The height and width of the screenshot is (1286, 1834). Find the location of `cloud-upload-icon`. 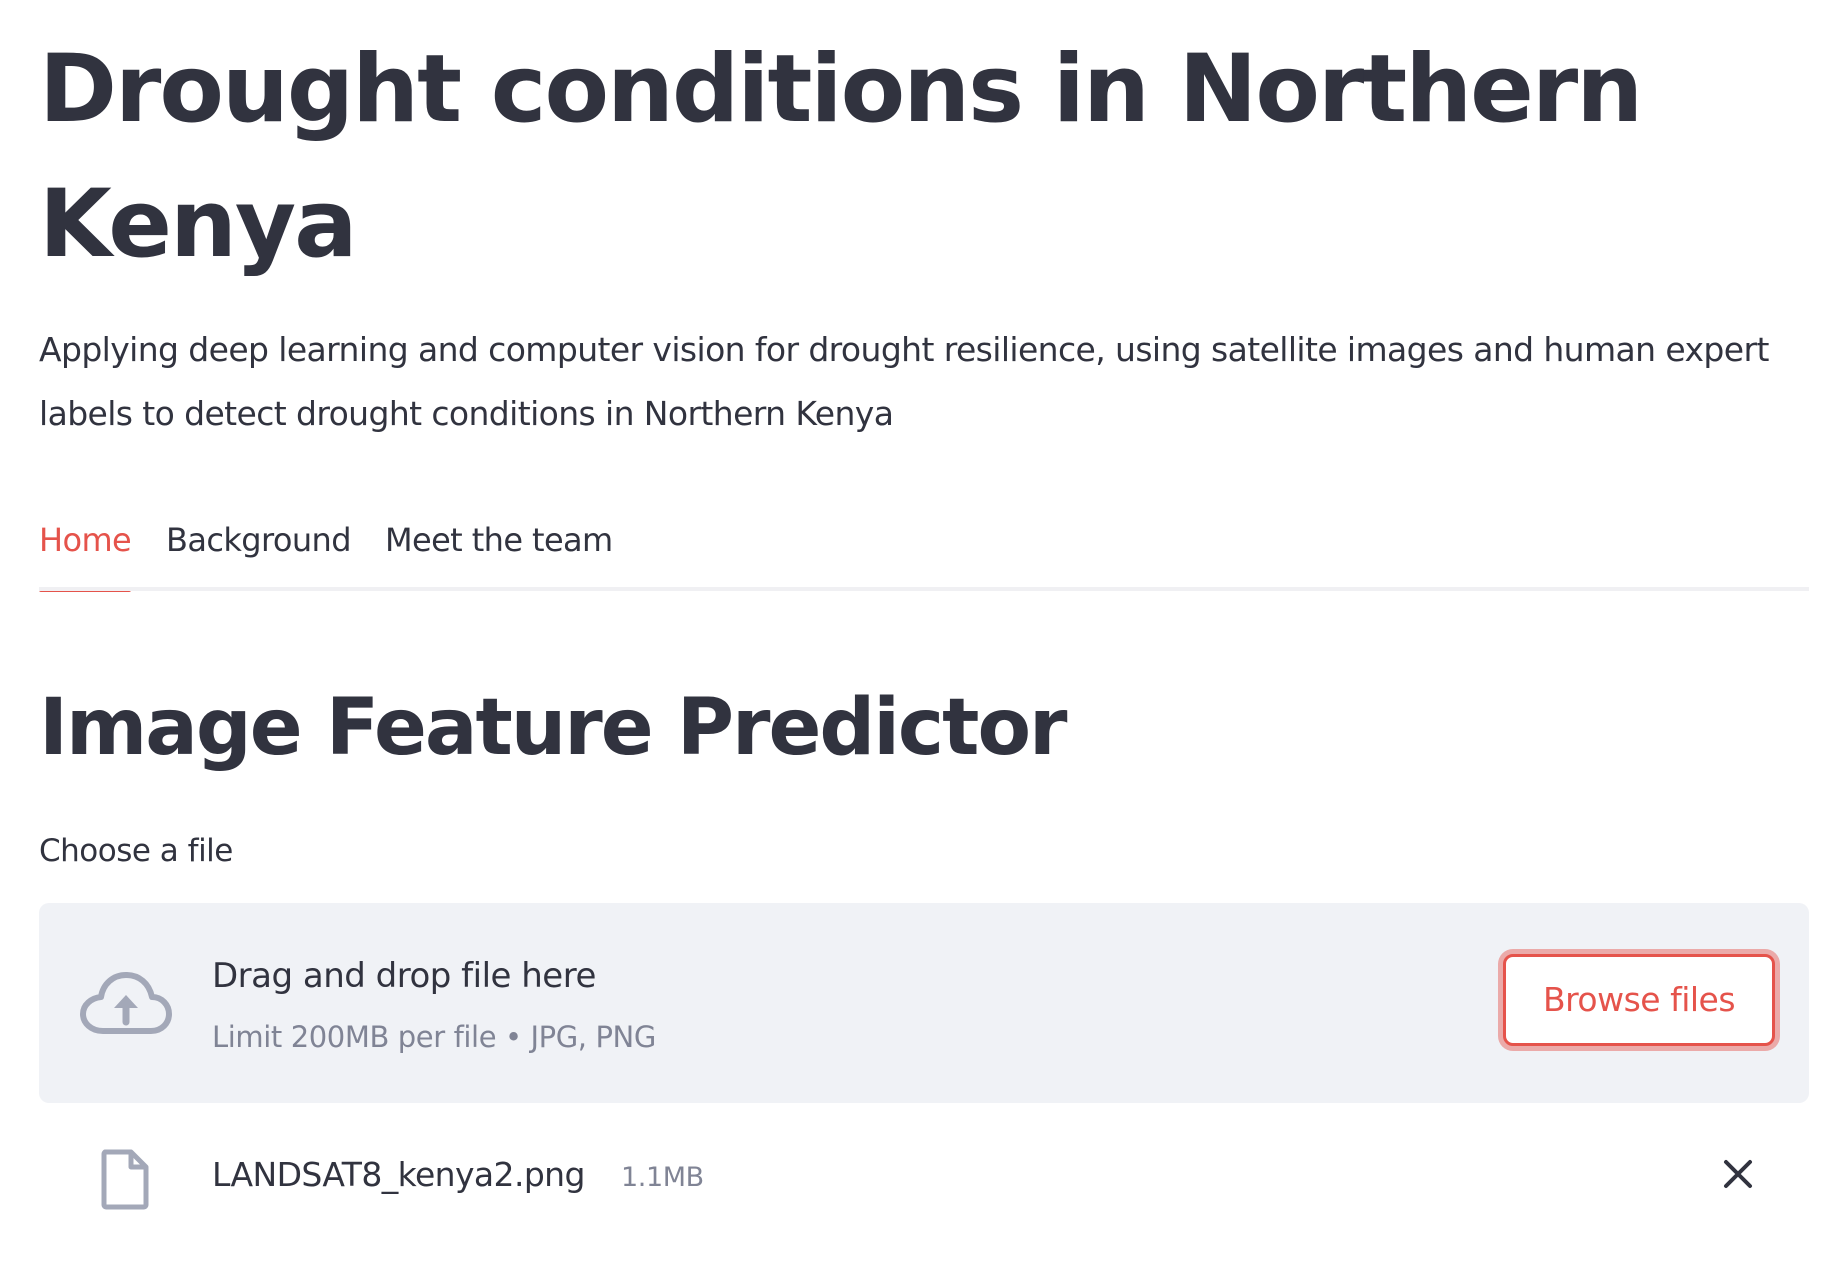

cloud-upload-icon is located at coordinates (126, 1003).